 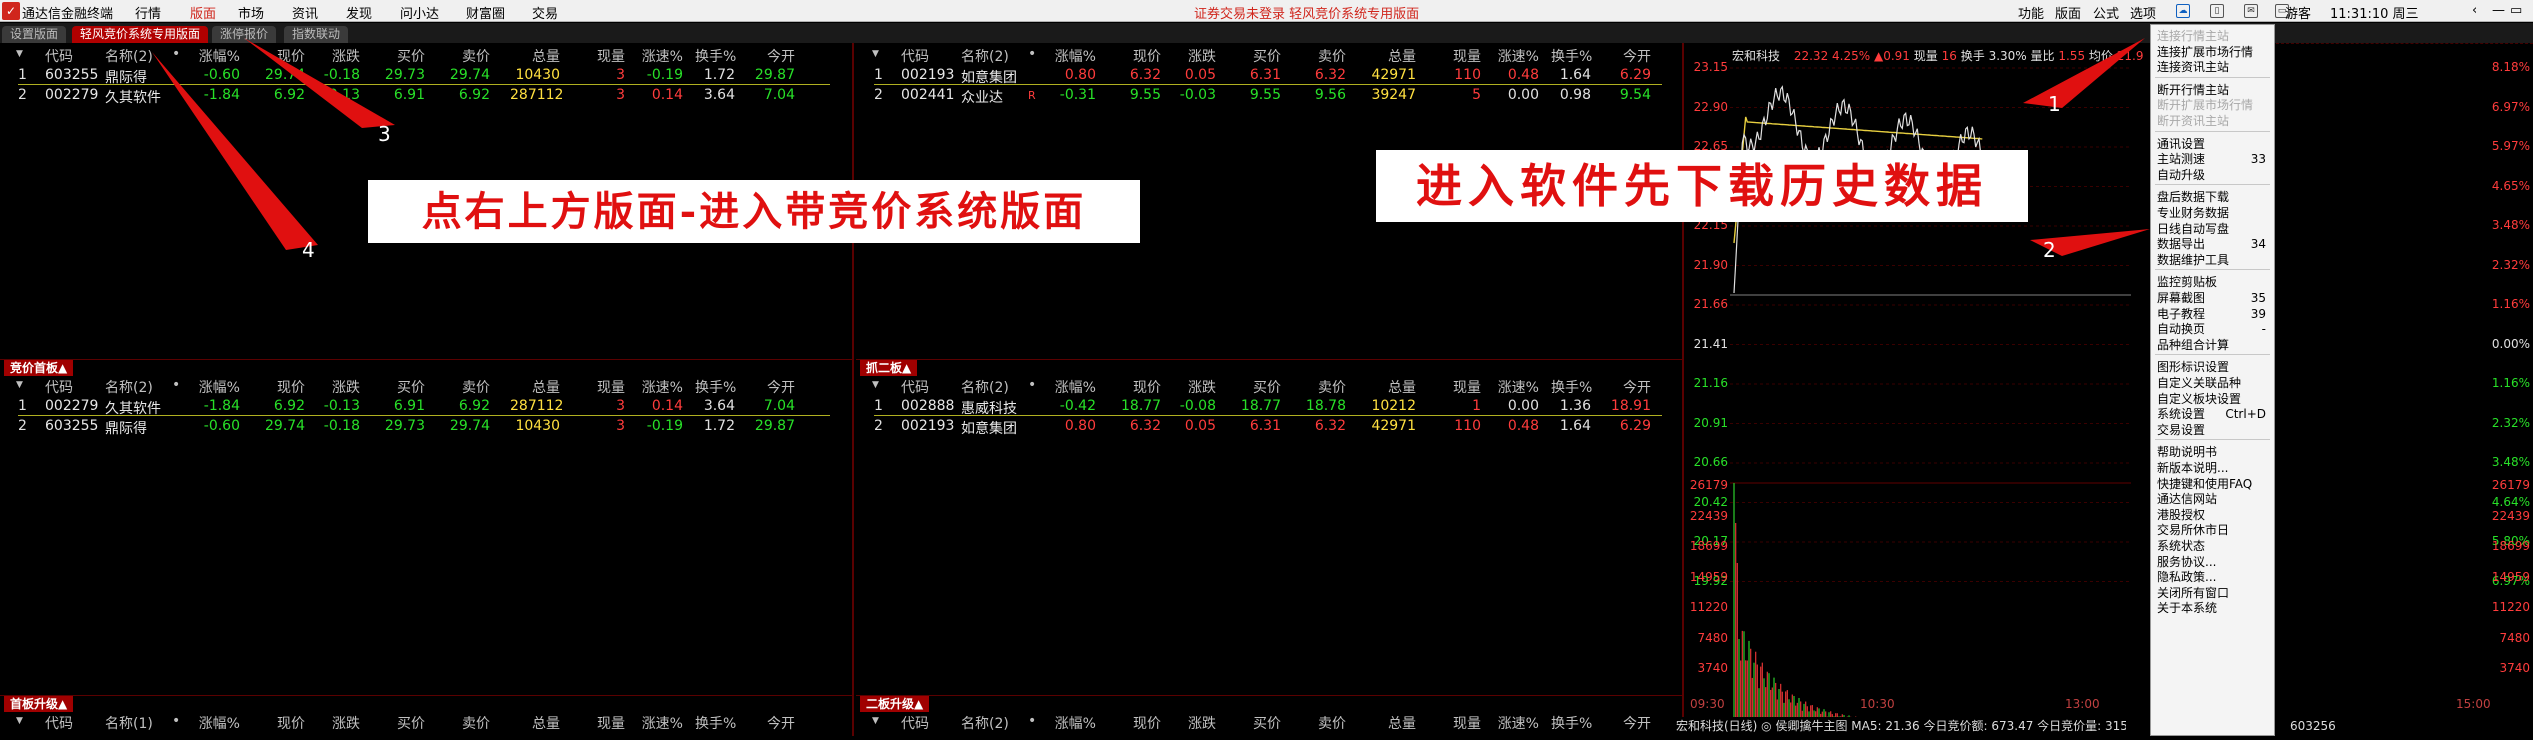 What do you see at coordinates (2183, 11) in the screenshot?
I see `cloud-icon: ☁` at bounding box center [2183, 11].